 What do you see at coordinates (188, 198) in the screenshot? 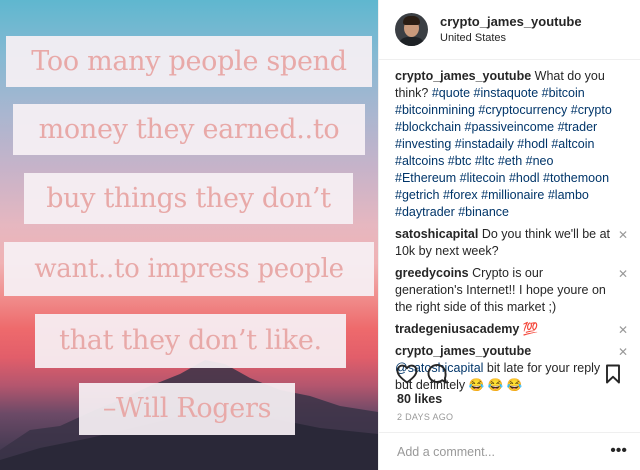
I see `quote-line: buy things they don’t` at bounding box center [188, 198].